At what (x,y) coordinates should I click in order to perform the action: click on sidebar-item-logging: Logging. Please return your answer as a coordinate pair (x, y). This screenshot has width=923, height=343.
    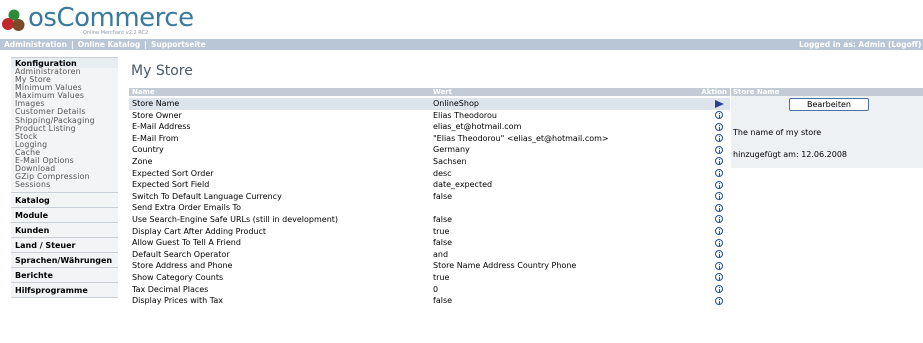
    Looking at the image, I should click on (66, 145).